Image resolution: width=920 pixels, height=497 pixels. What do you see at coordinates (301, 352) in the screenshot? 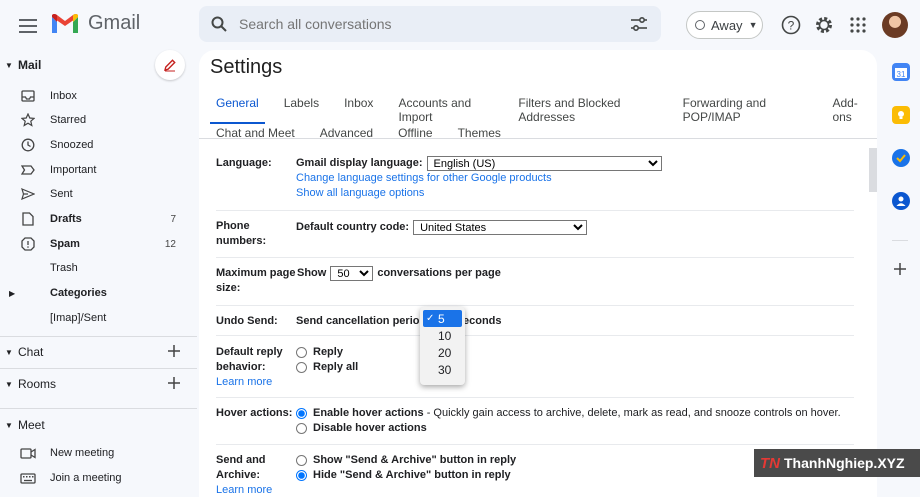
I see `reply-radio-input` at bounding box center [301, 352].